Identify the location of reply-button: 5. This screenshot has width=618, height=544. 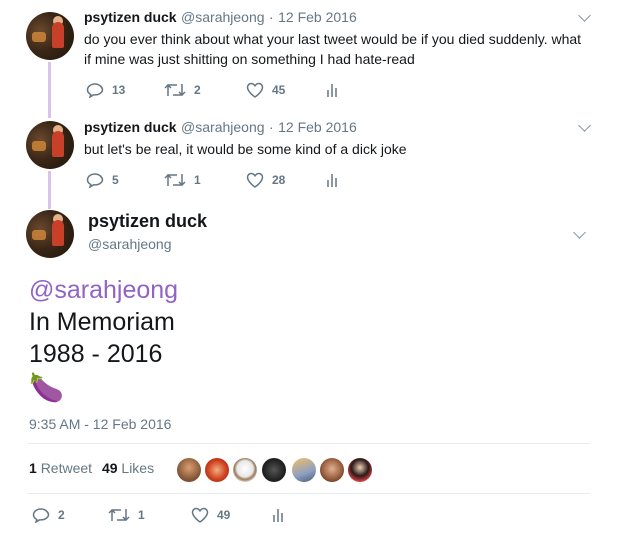
(102, 180).